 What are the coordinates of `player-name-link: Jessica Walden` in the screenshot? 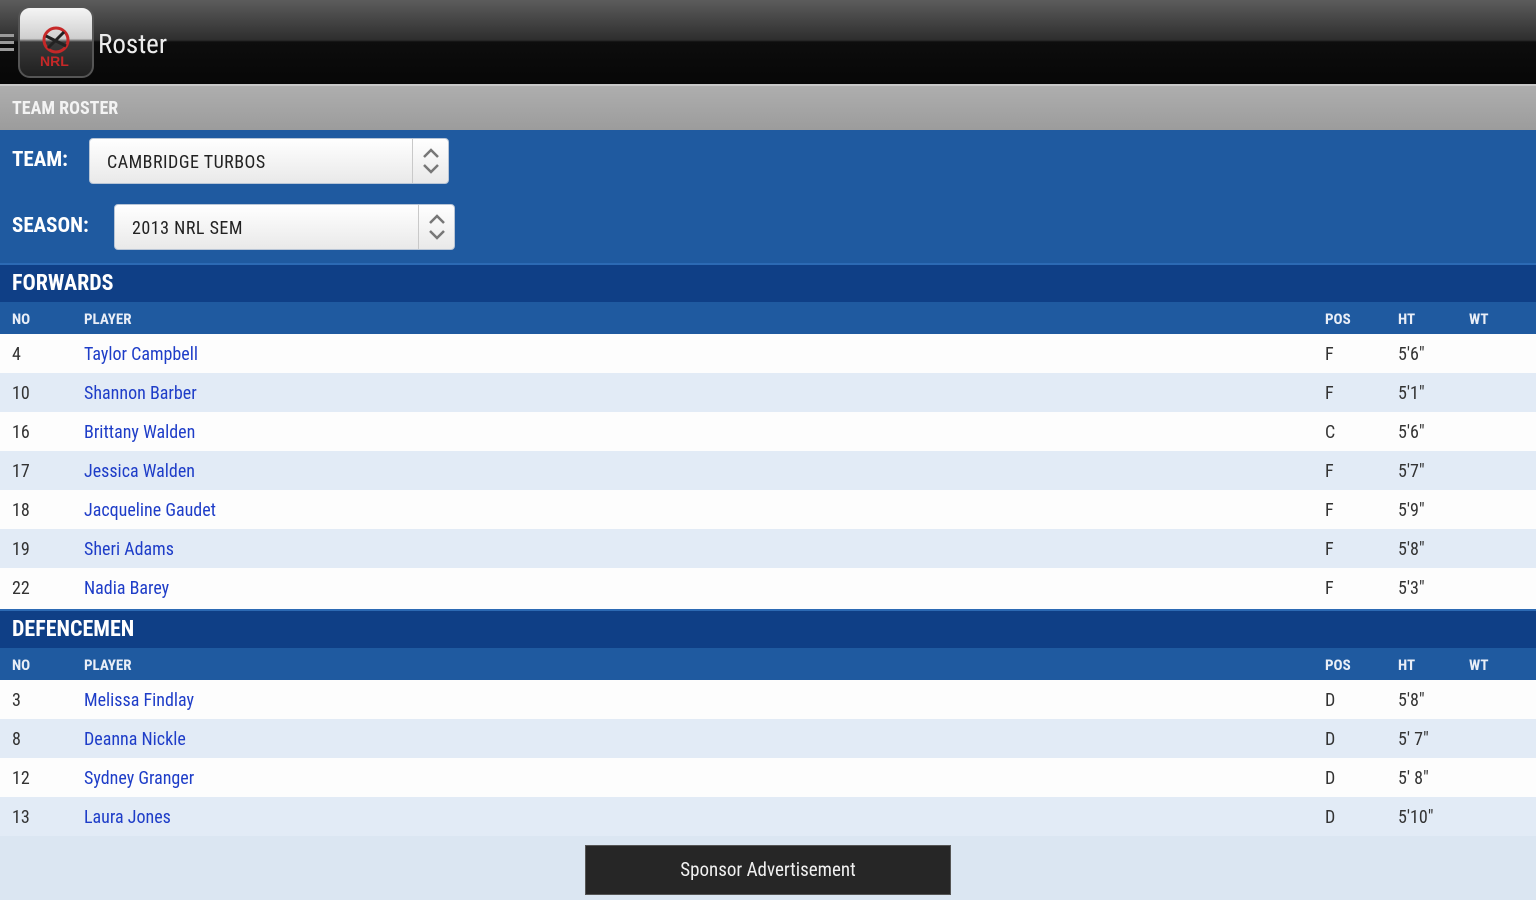 It's located at (139, 471).